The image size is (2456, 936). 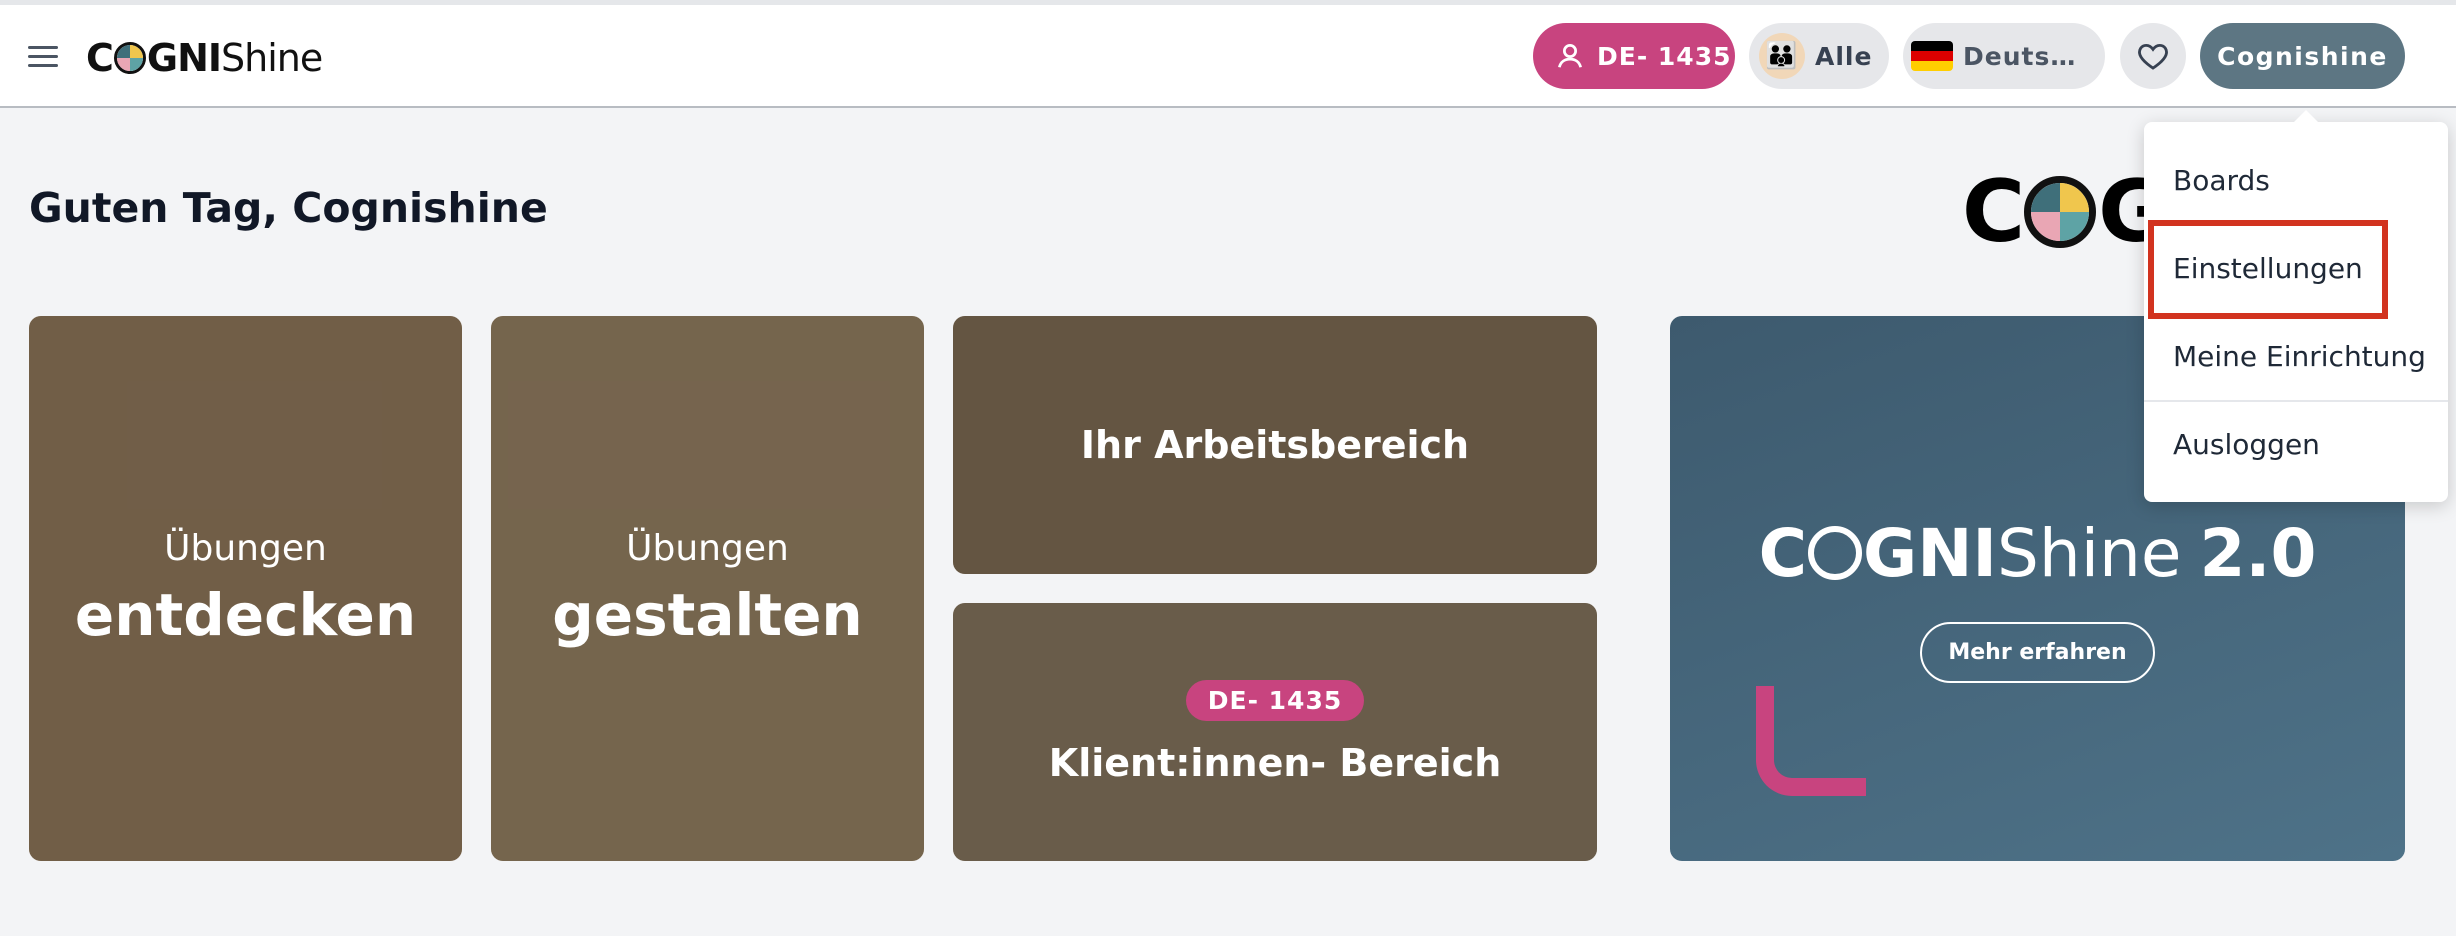 I want to click on card-client-area: DE- 1435 Klient:innen- Bereich, so click(x=1275, y=732).